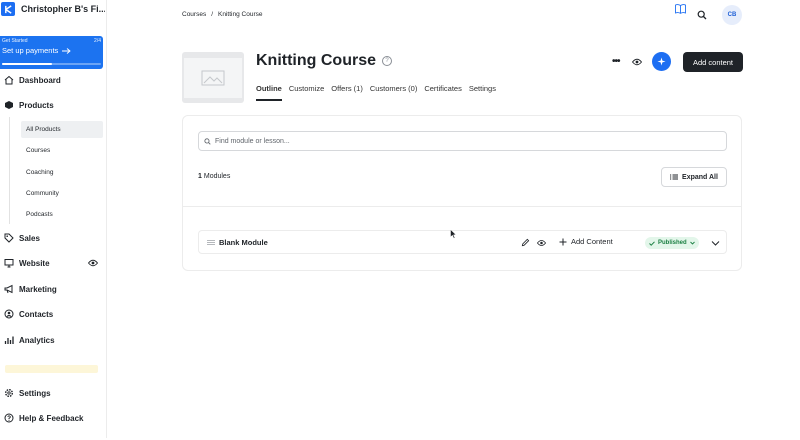 This screenshot has height=440, width=800. I want to click on sidebar-item-website: Website, so click(27, 263).